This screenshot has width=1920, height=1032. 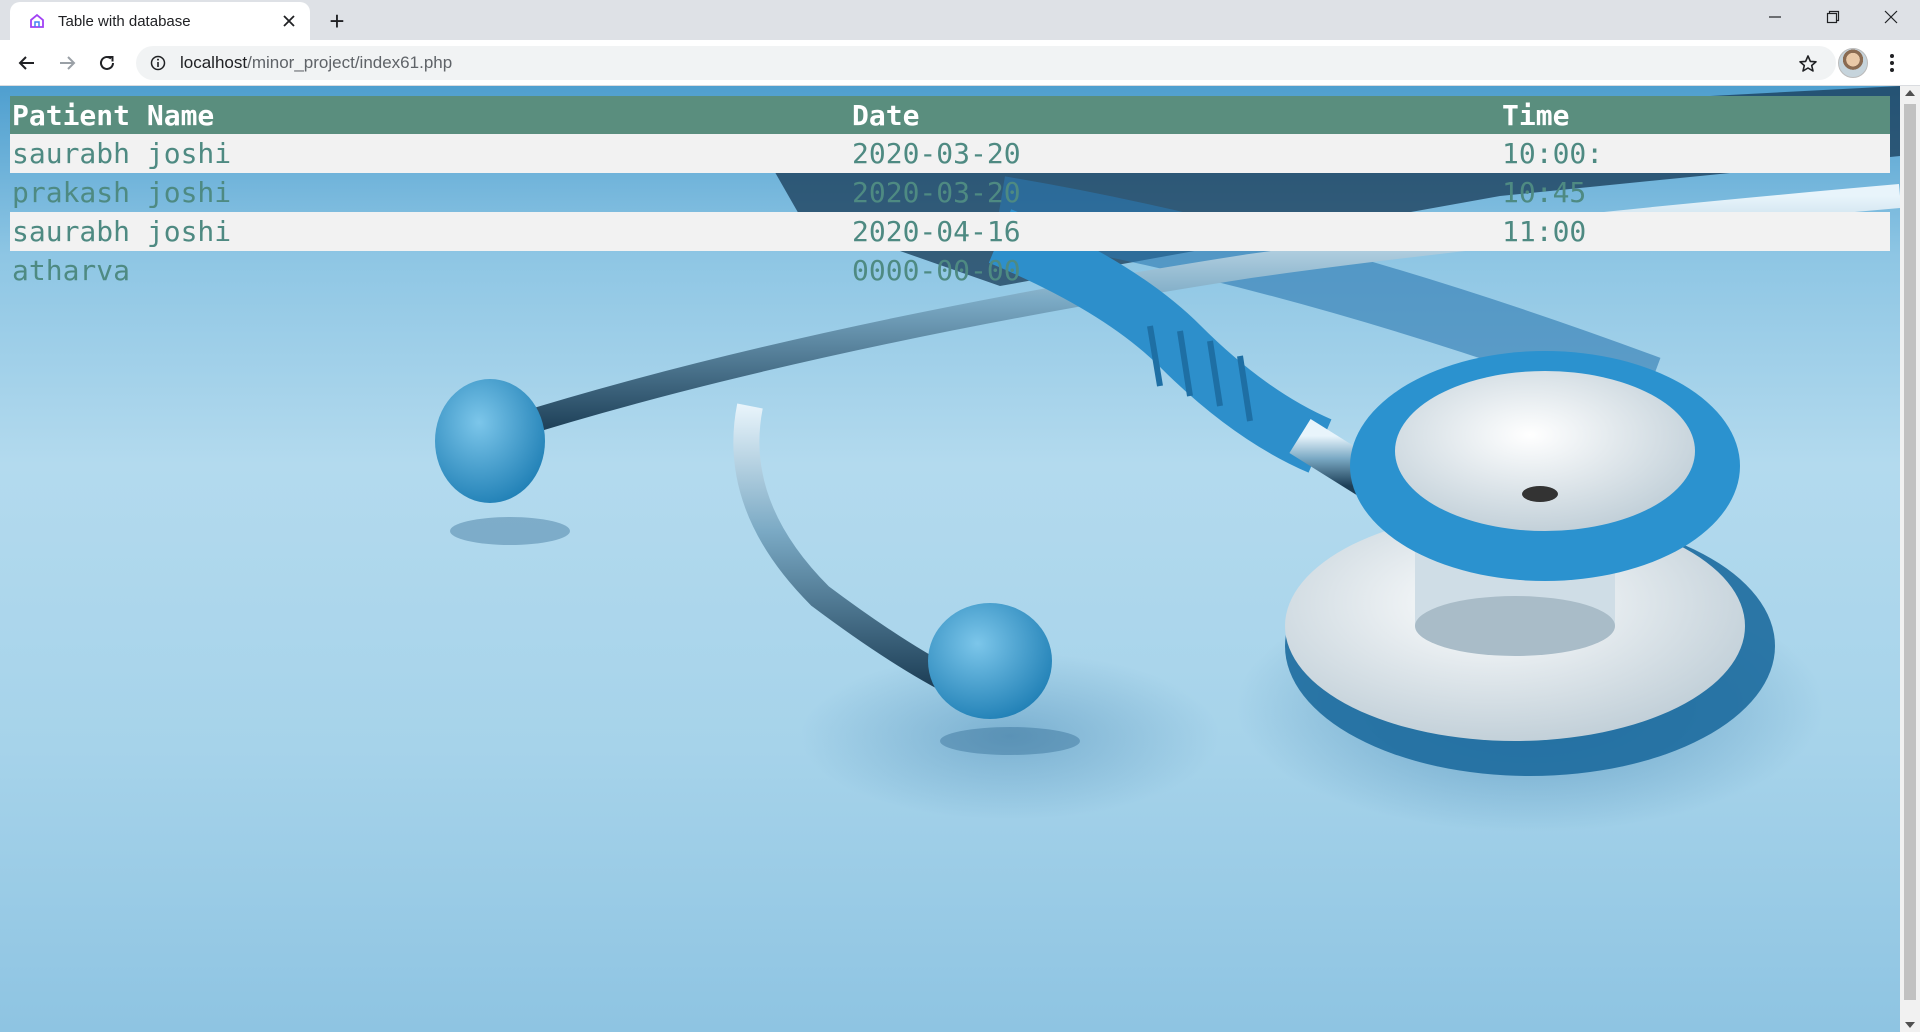 I want to click on table-row: atharva 0000-00-00, so click(x=950, y=270).